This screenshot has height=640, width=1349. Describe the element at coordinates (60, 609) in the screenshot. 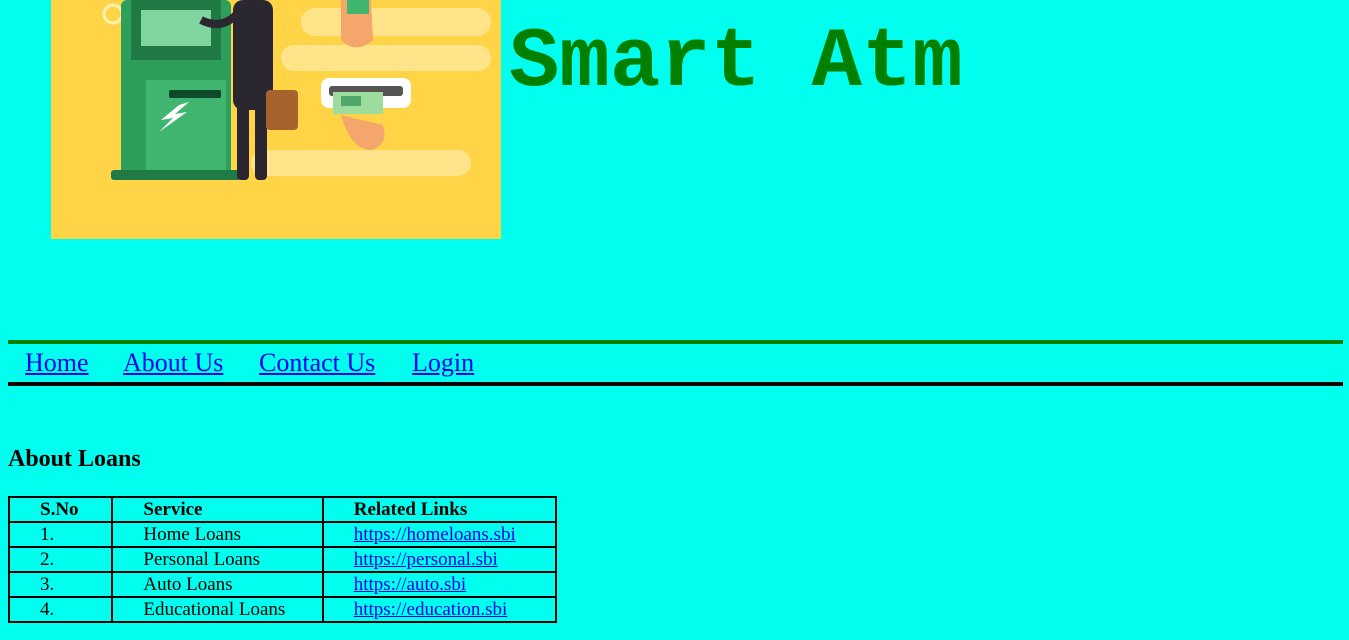

I see `row-sno: 4.` at that location.